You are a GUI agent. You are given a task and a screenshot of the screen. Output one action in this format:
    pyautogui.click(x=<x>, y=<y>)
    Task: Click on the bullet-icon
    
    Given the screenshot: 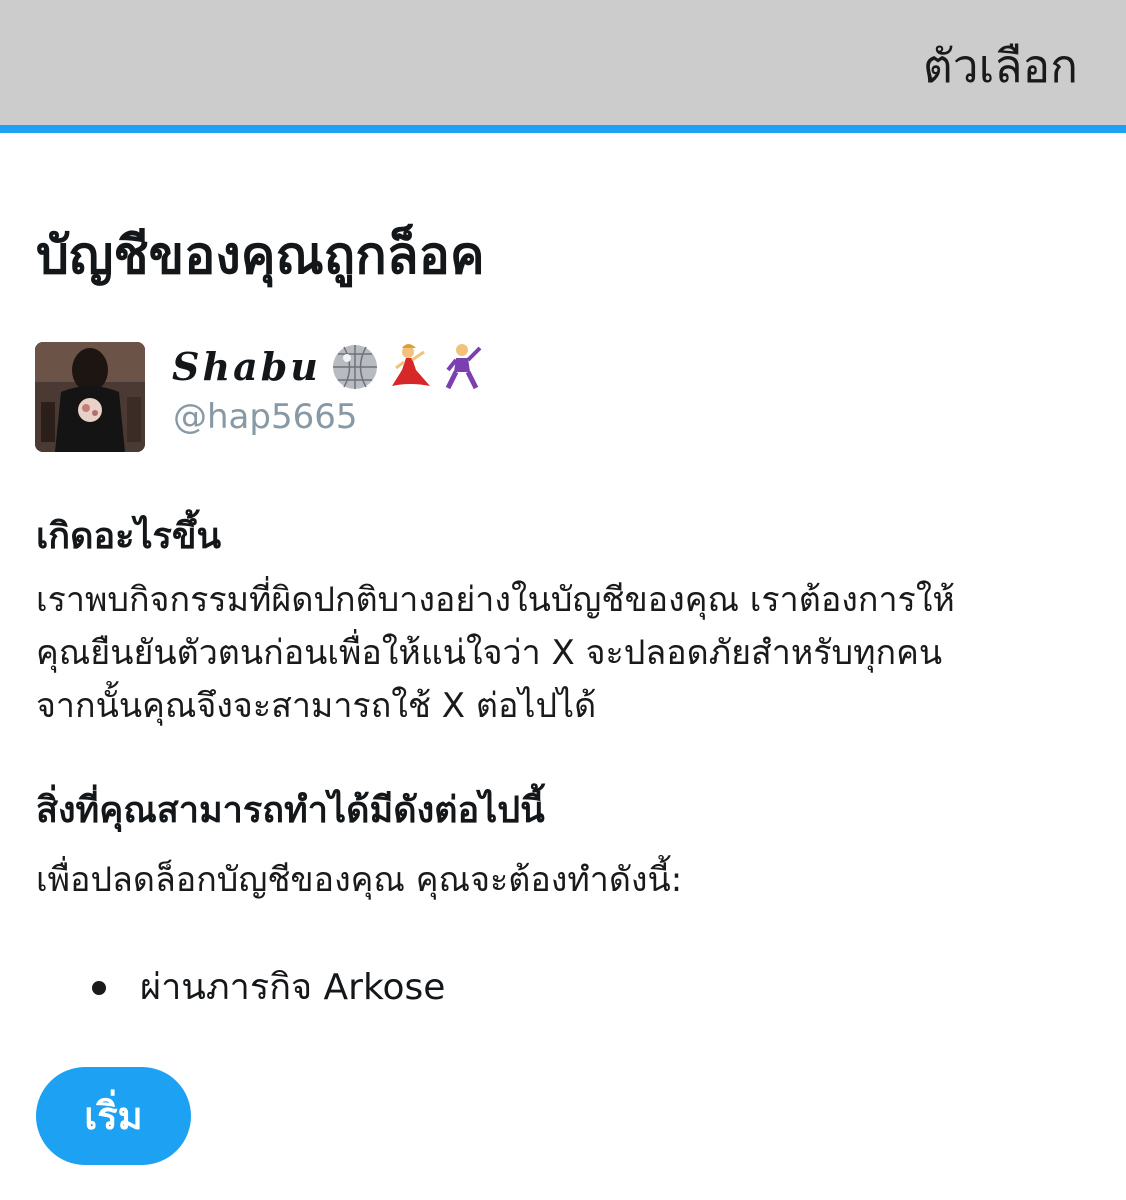 What is the action you would take?
    pyautogui.click(x=99, y=988)
    